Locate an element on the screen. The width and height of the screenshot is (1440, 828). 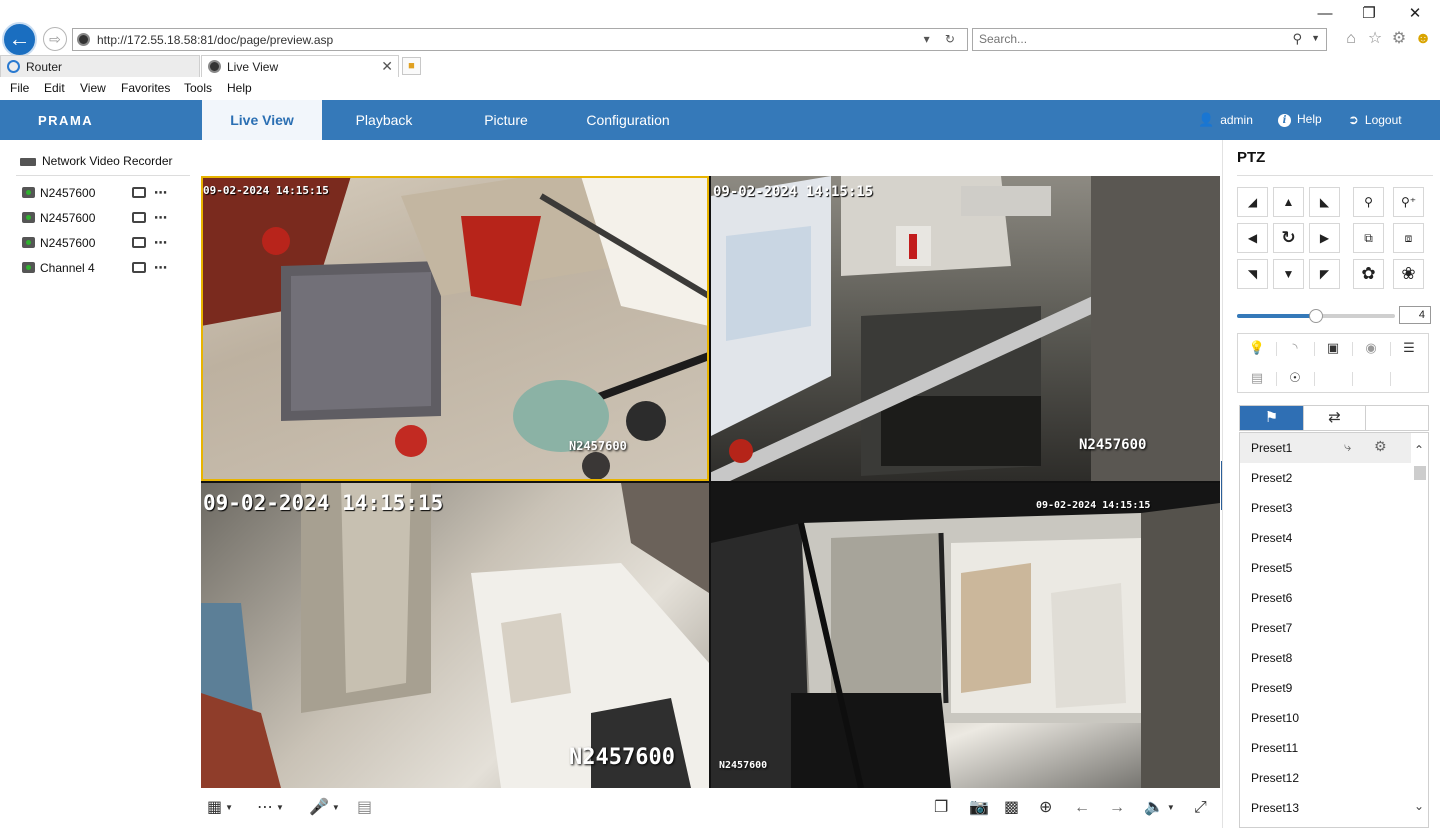
tab-pattern is located at coordinates (1397, 418).